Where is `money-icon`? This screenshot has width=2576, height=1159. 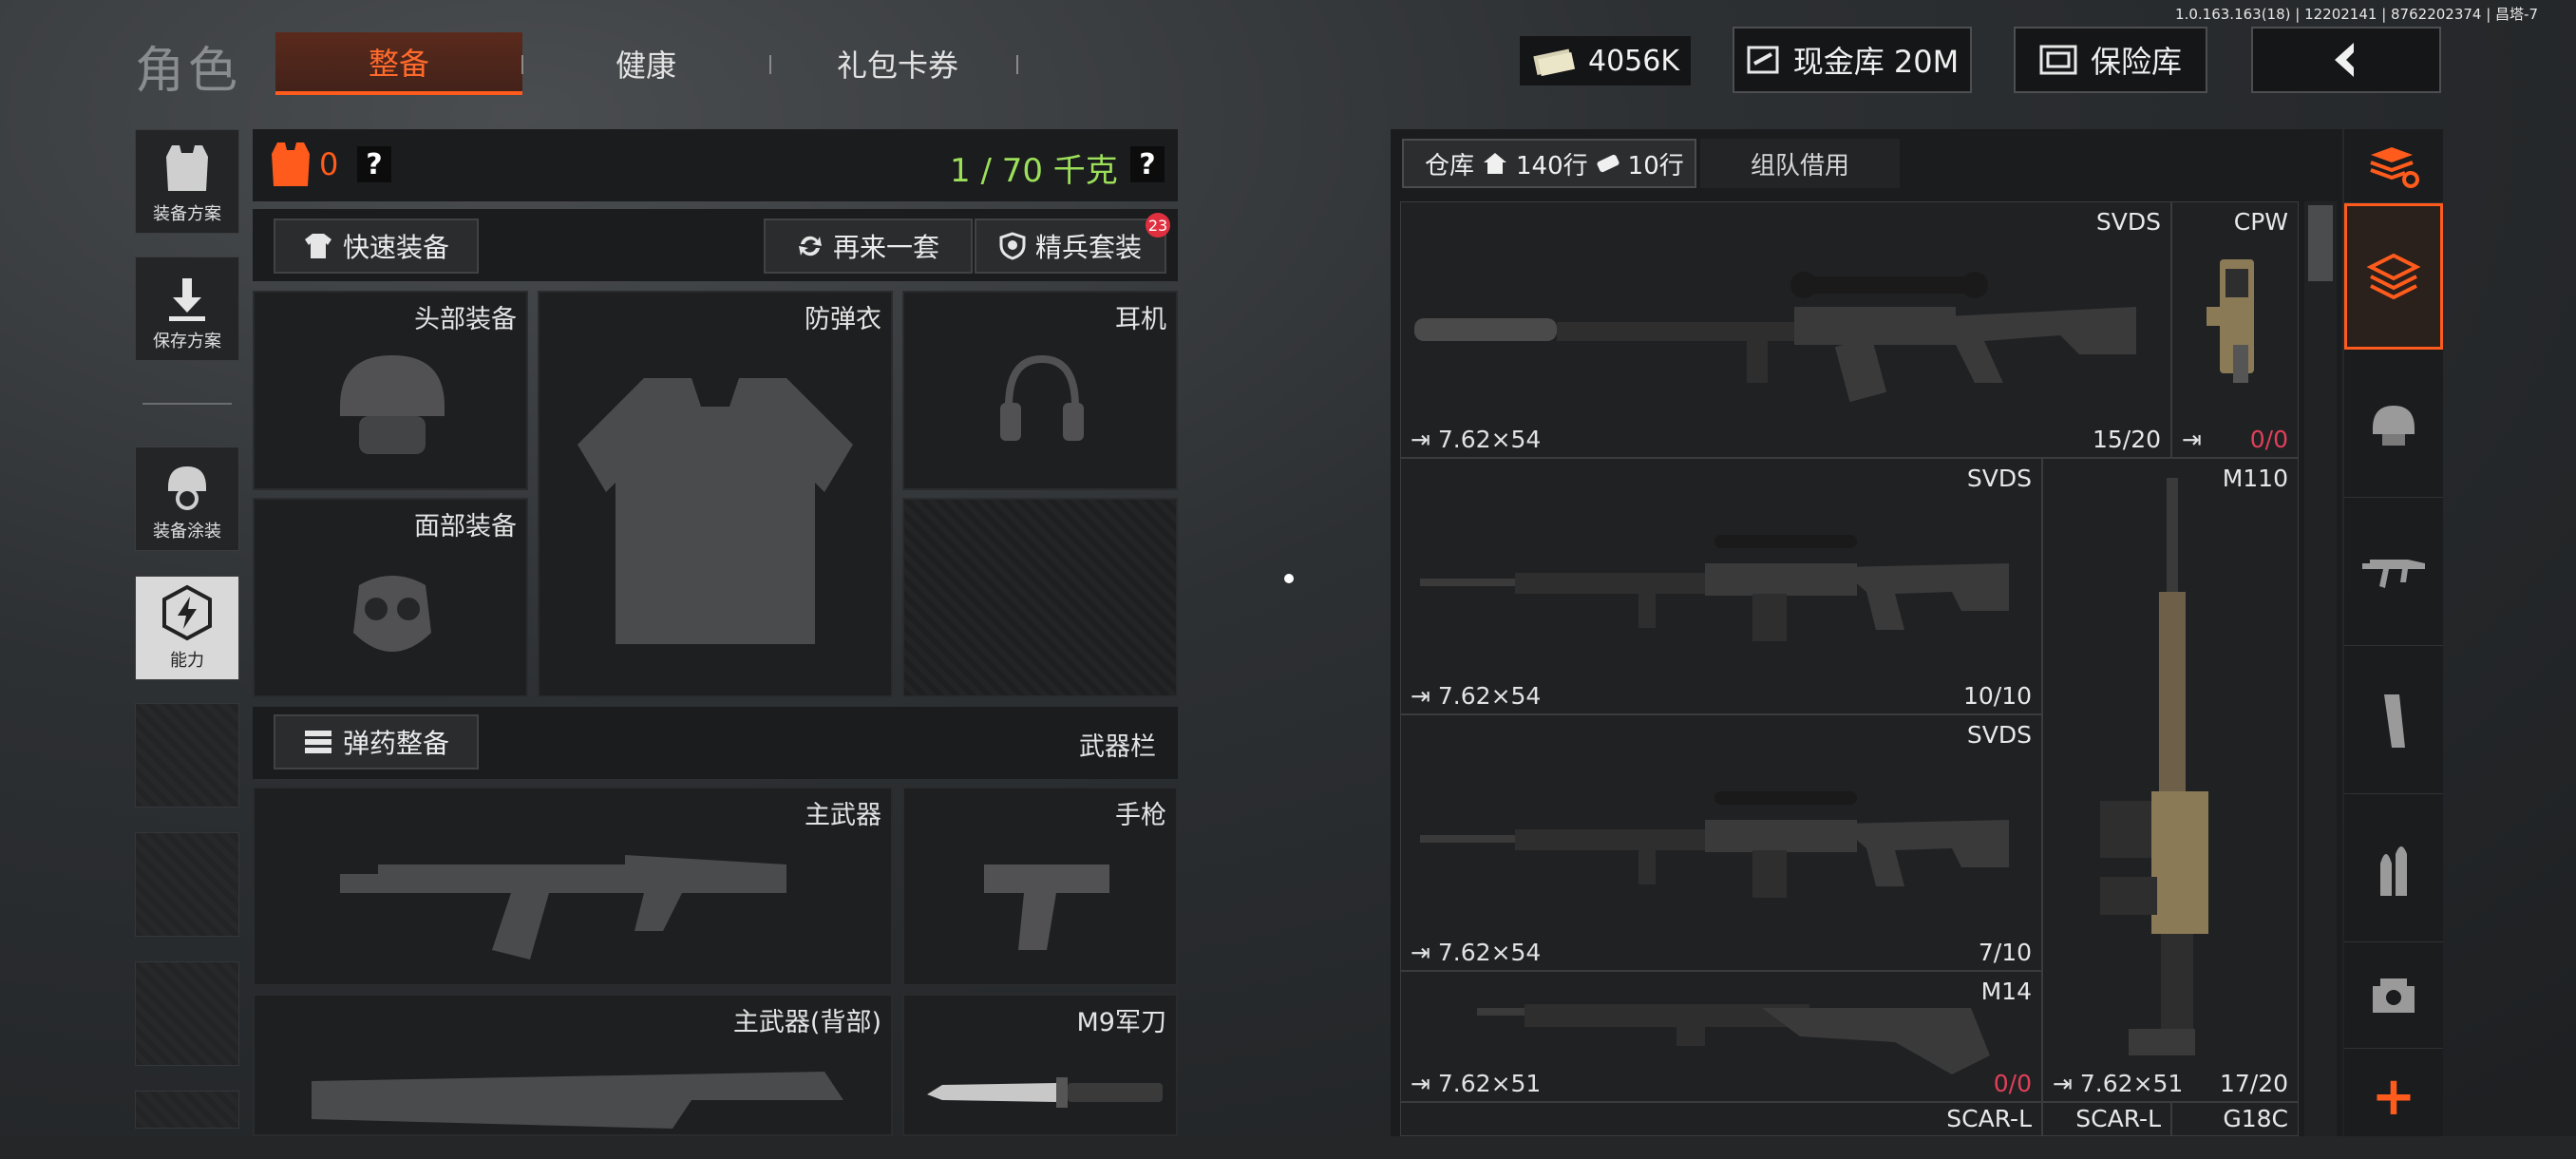 money-icon is located at coordinates (1554, 62).